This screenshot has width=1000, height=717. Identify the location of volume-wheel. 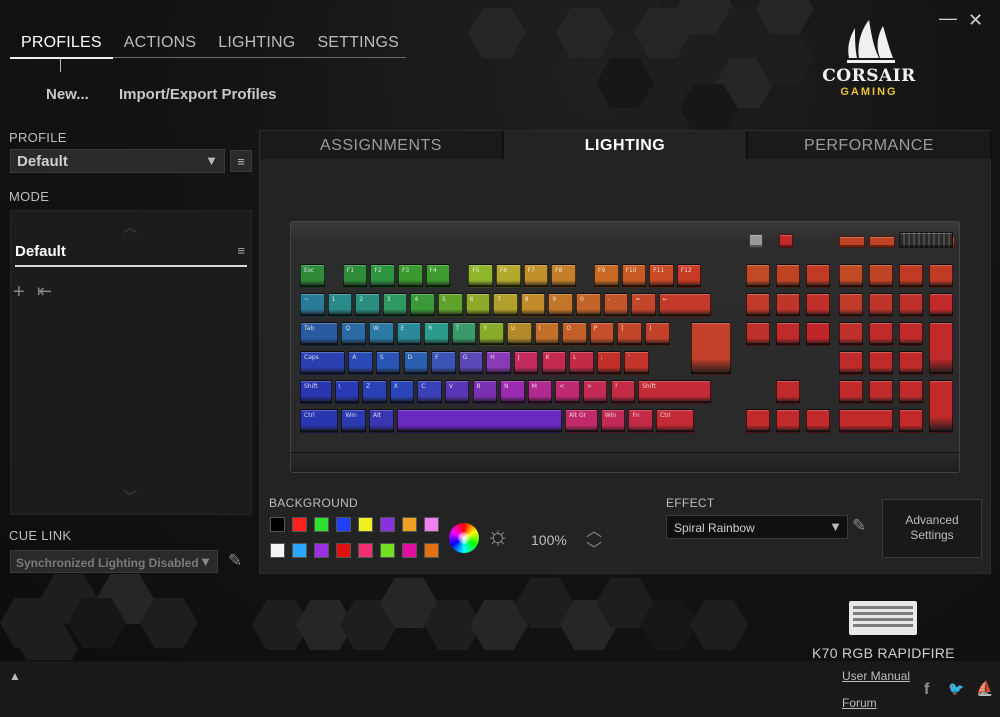
(926, 240).